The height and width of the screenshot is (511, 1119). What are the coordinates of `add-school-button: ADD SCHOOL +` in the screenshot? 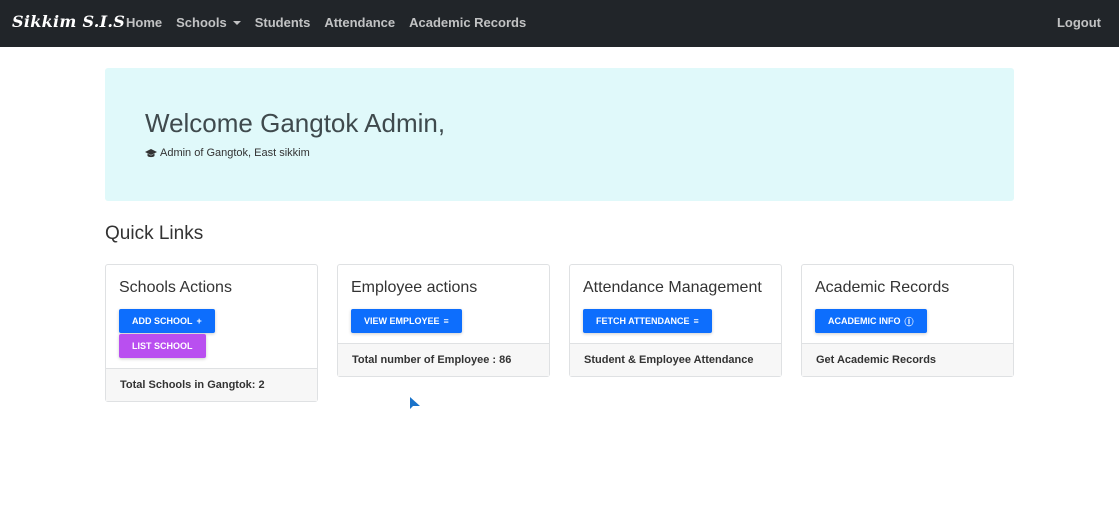 It's located at (167, 321).